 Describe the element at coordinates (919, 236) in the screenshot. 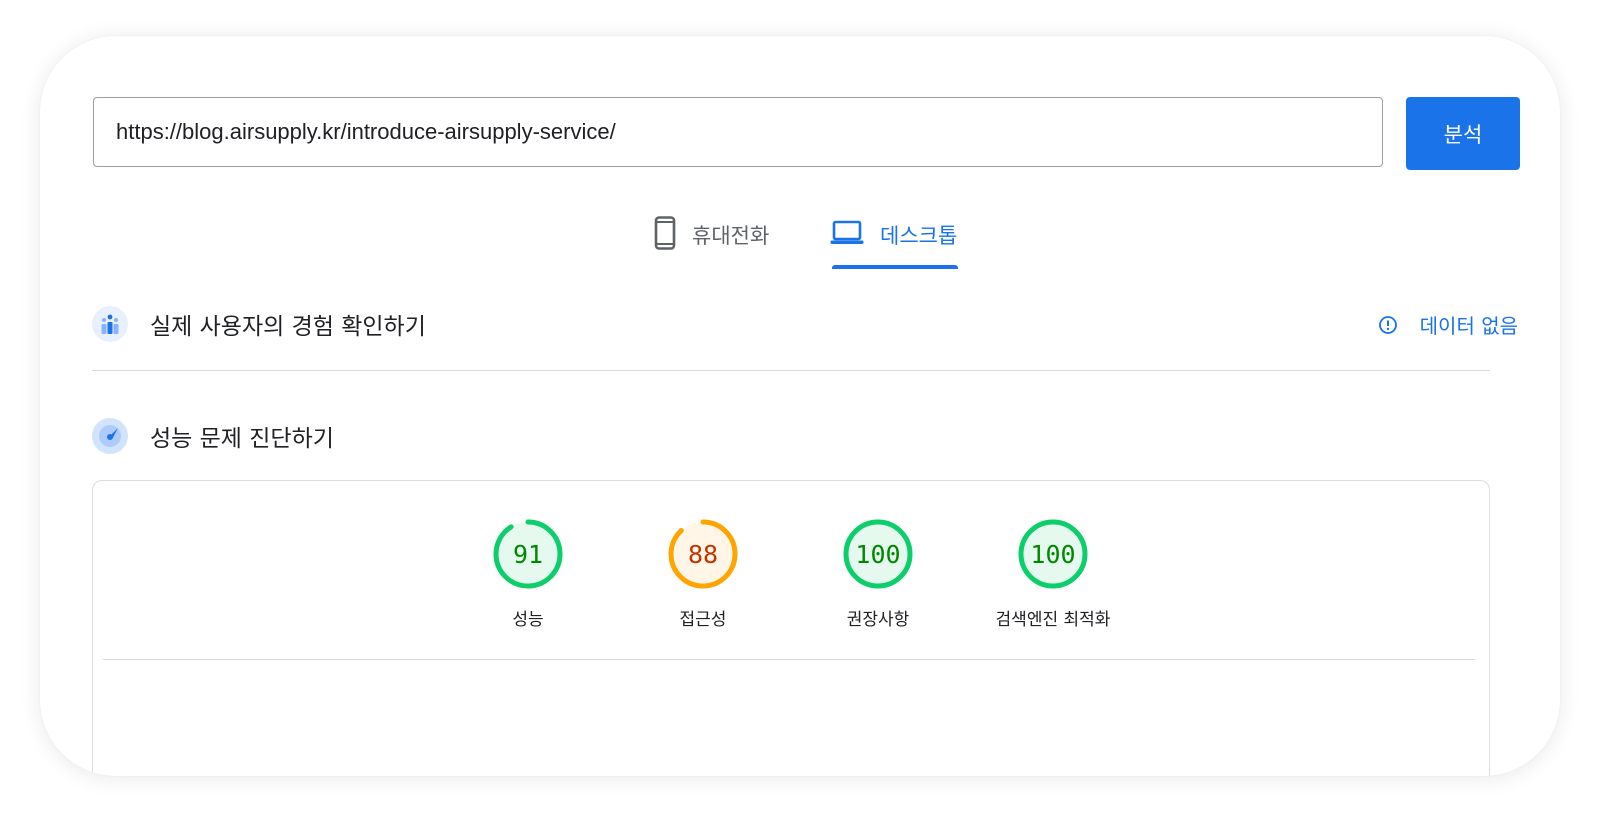

I see `tab-desktop-label: 데스크톱` at that location.